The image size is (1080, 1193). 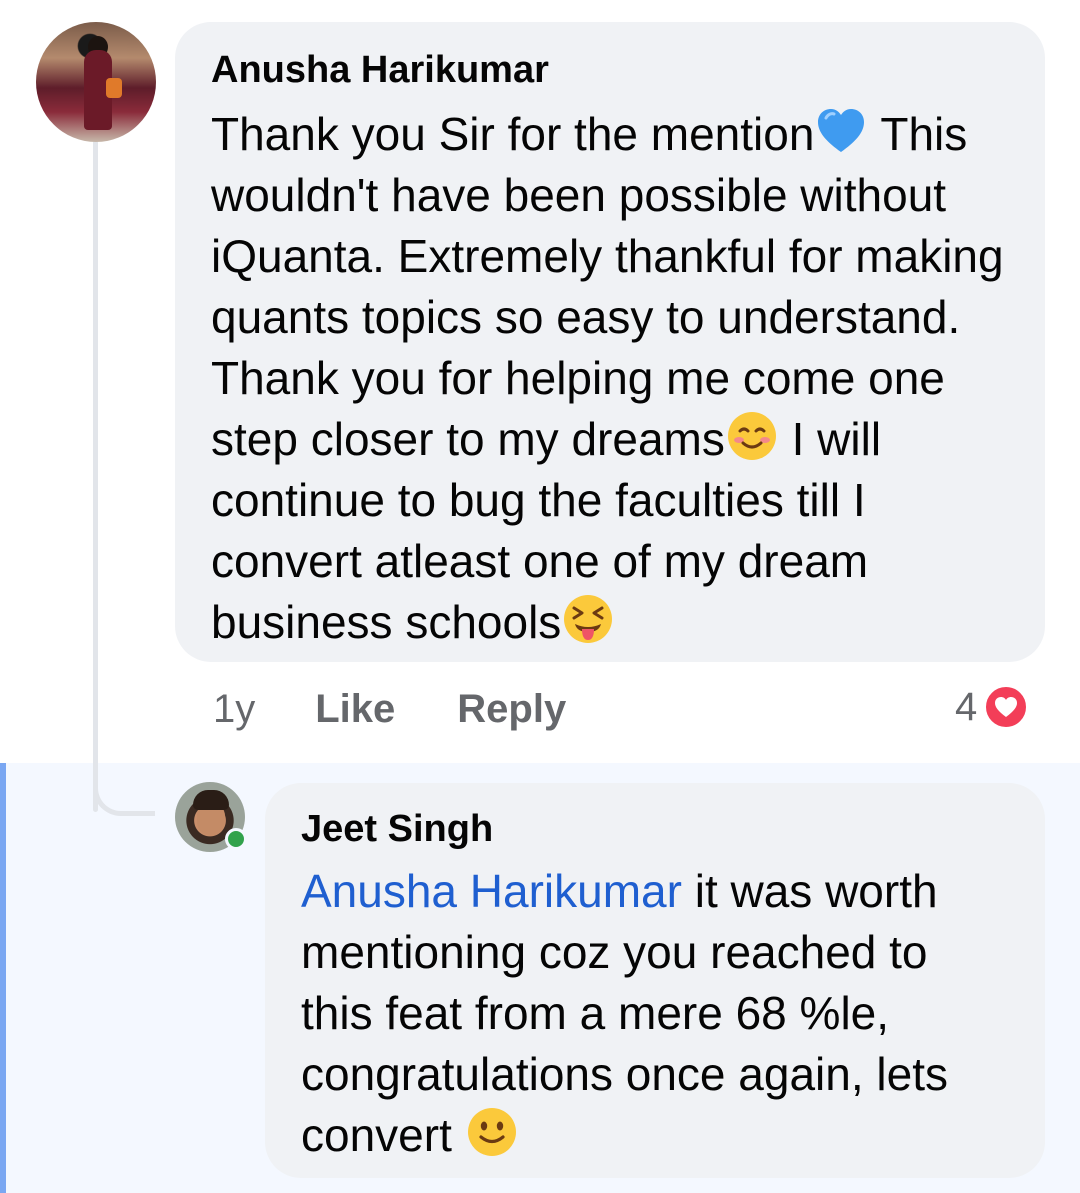 What do you see at coordinates (610, 70) in the screenshot?
I see `comment-author: Anusha Harikumar` at bounding box center [610, 70].